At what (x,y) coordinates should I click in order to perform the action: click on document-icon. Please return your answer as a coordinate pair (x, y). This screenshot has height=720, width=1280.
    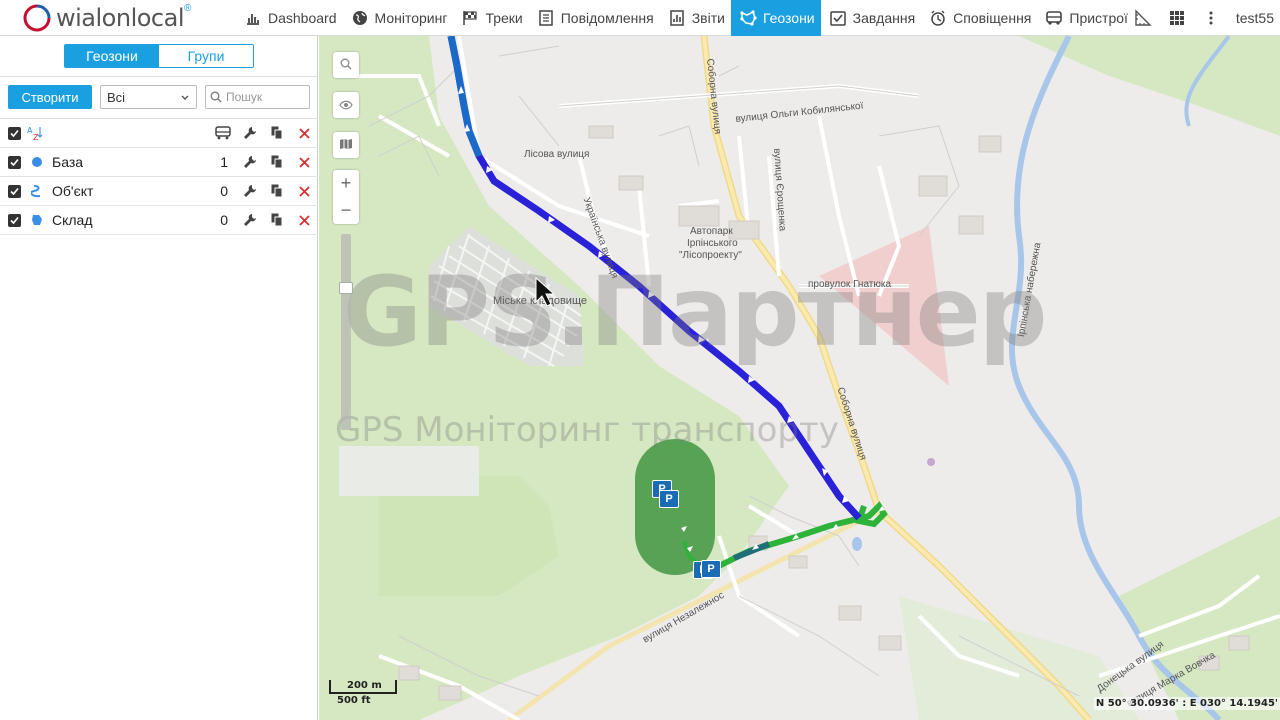
    Looking at the image, I should click on (546, 18).